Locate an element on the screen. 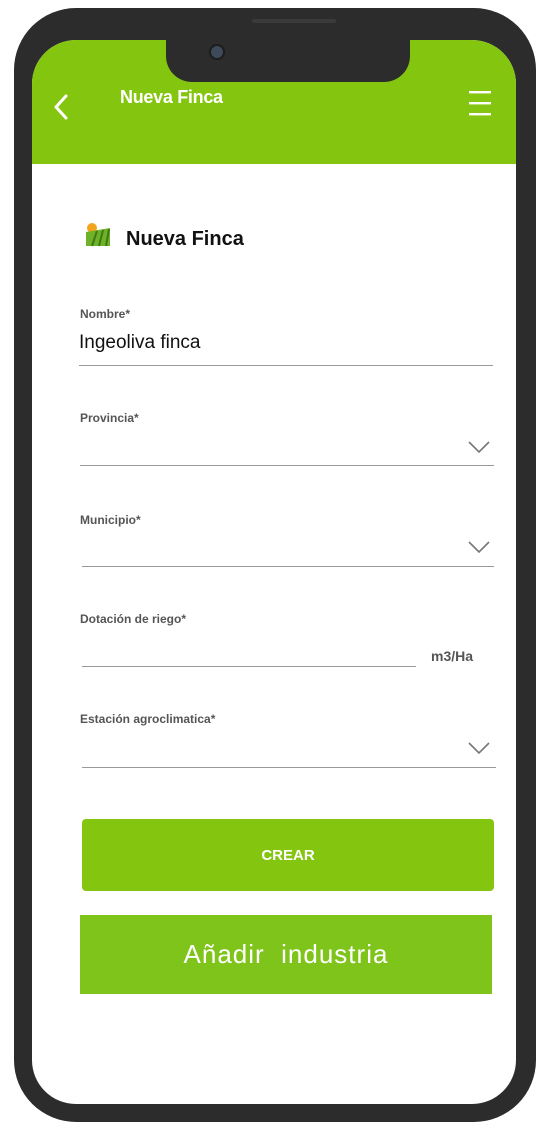 This screenshot has height=1126, width=549. municipio-select is located at coordinates (288, 566).